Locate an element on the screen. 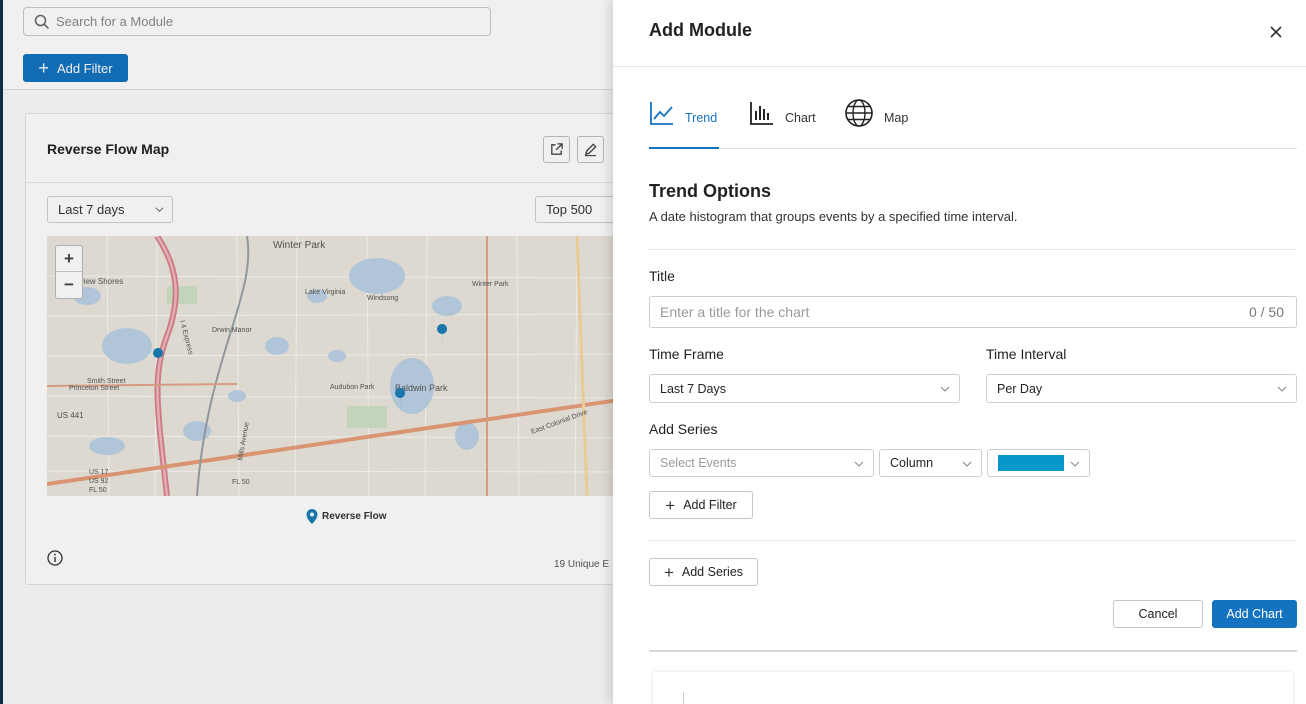  add-chart-button-label: Add Chart is located at coordinates (1254, 614).